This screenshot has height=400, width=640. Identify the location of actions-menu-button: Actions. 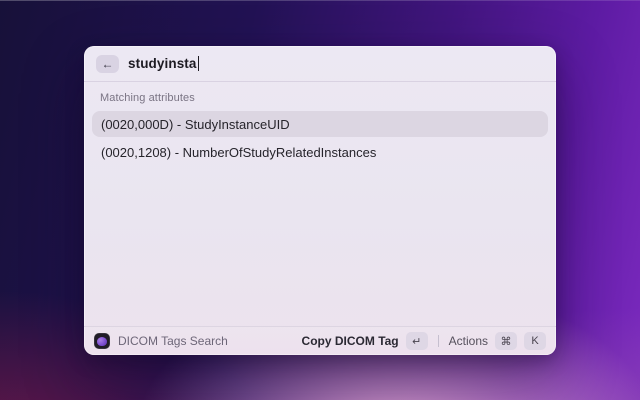
(468, 341).